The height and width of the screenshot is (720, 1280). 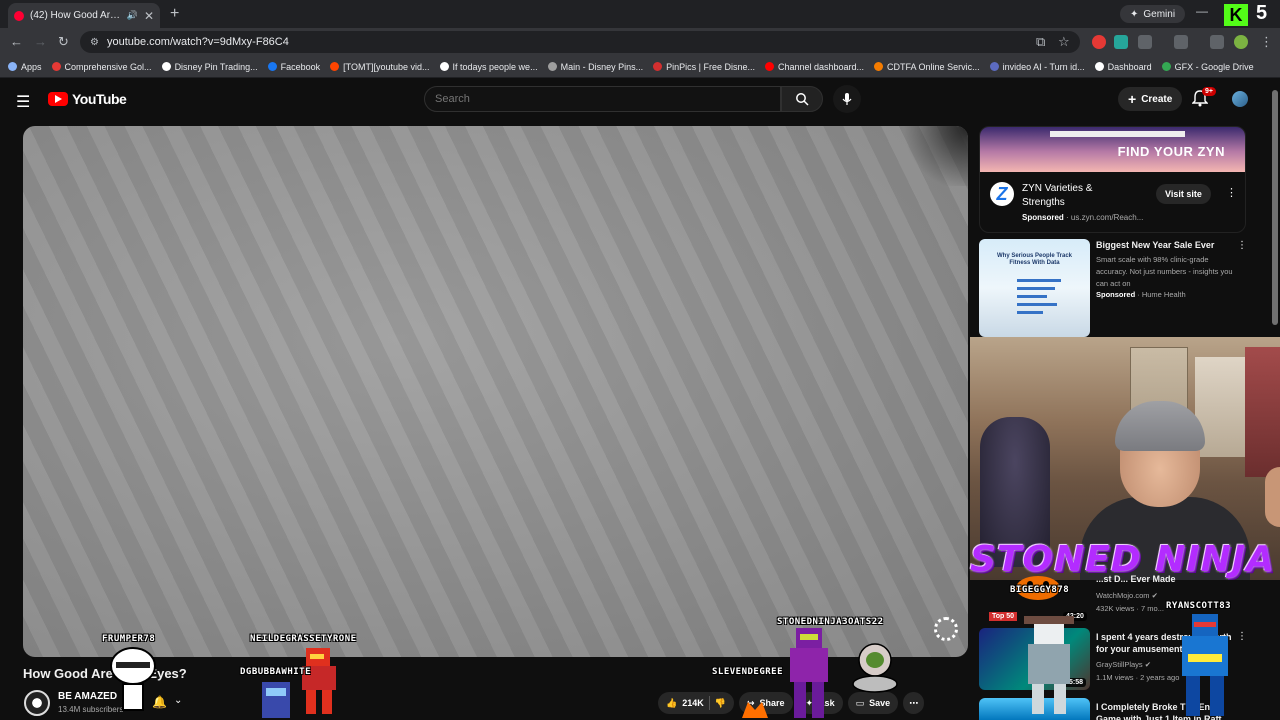 What do you see at coordinates (94, 42) in the screenshot?
I see `site-info-icon: ⚙` at bounding box center [94, 42].